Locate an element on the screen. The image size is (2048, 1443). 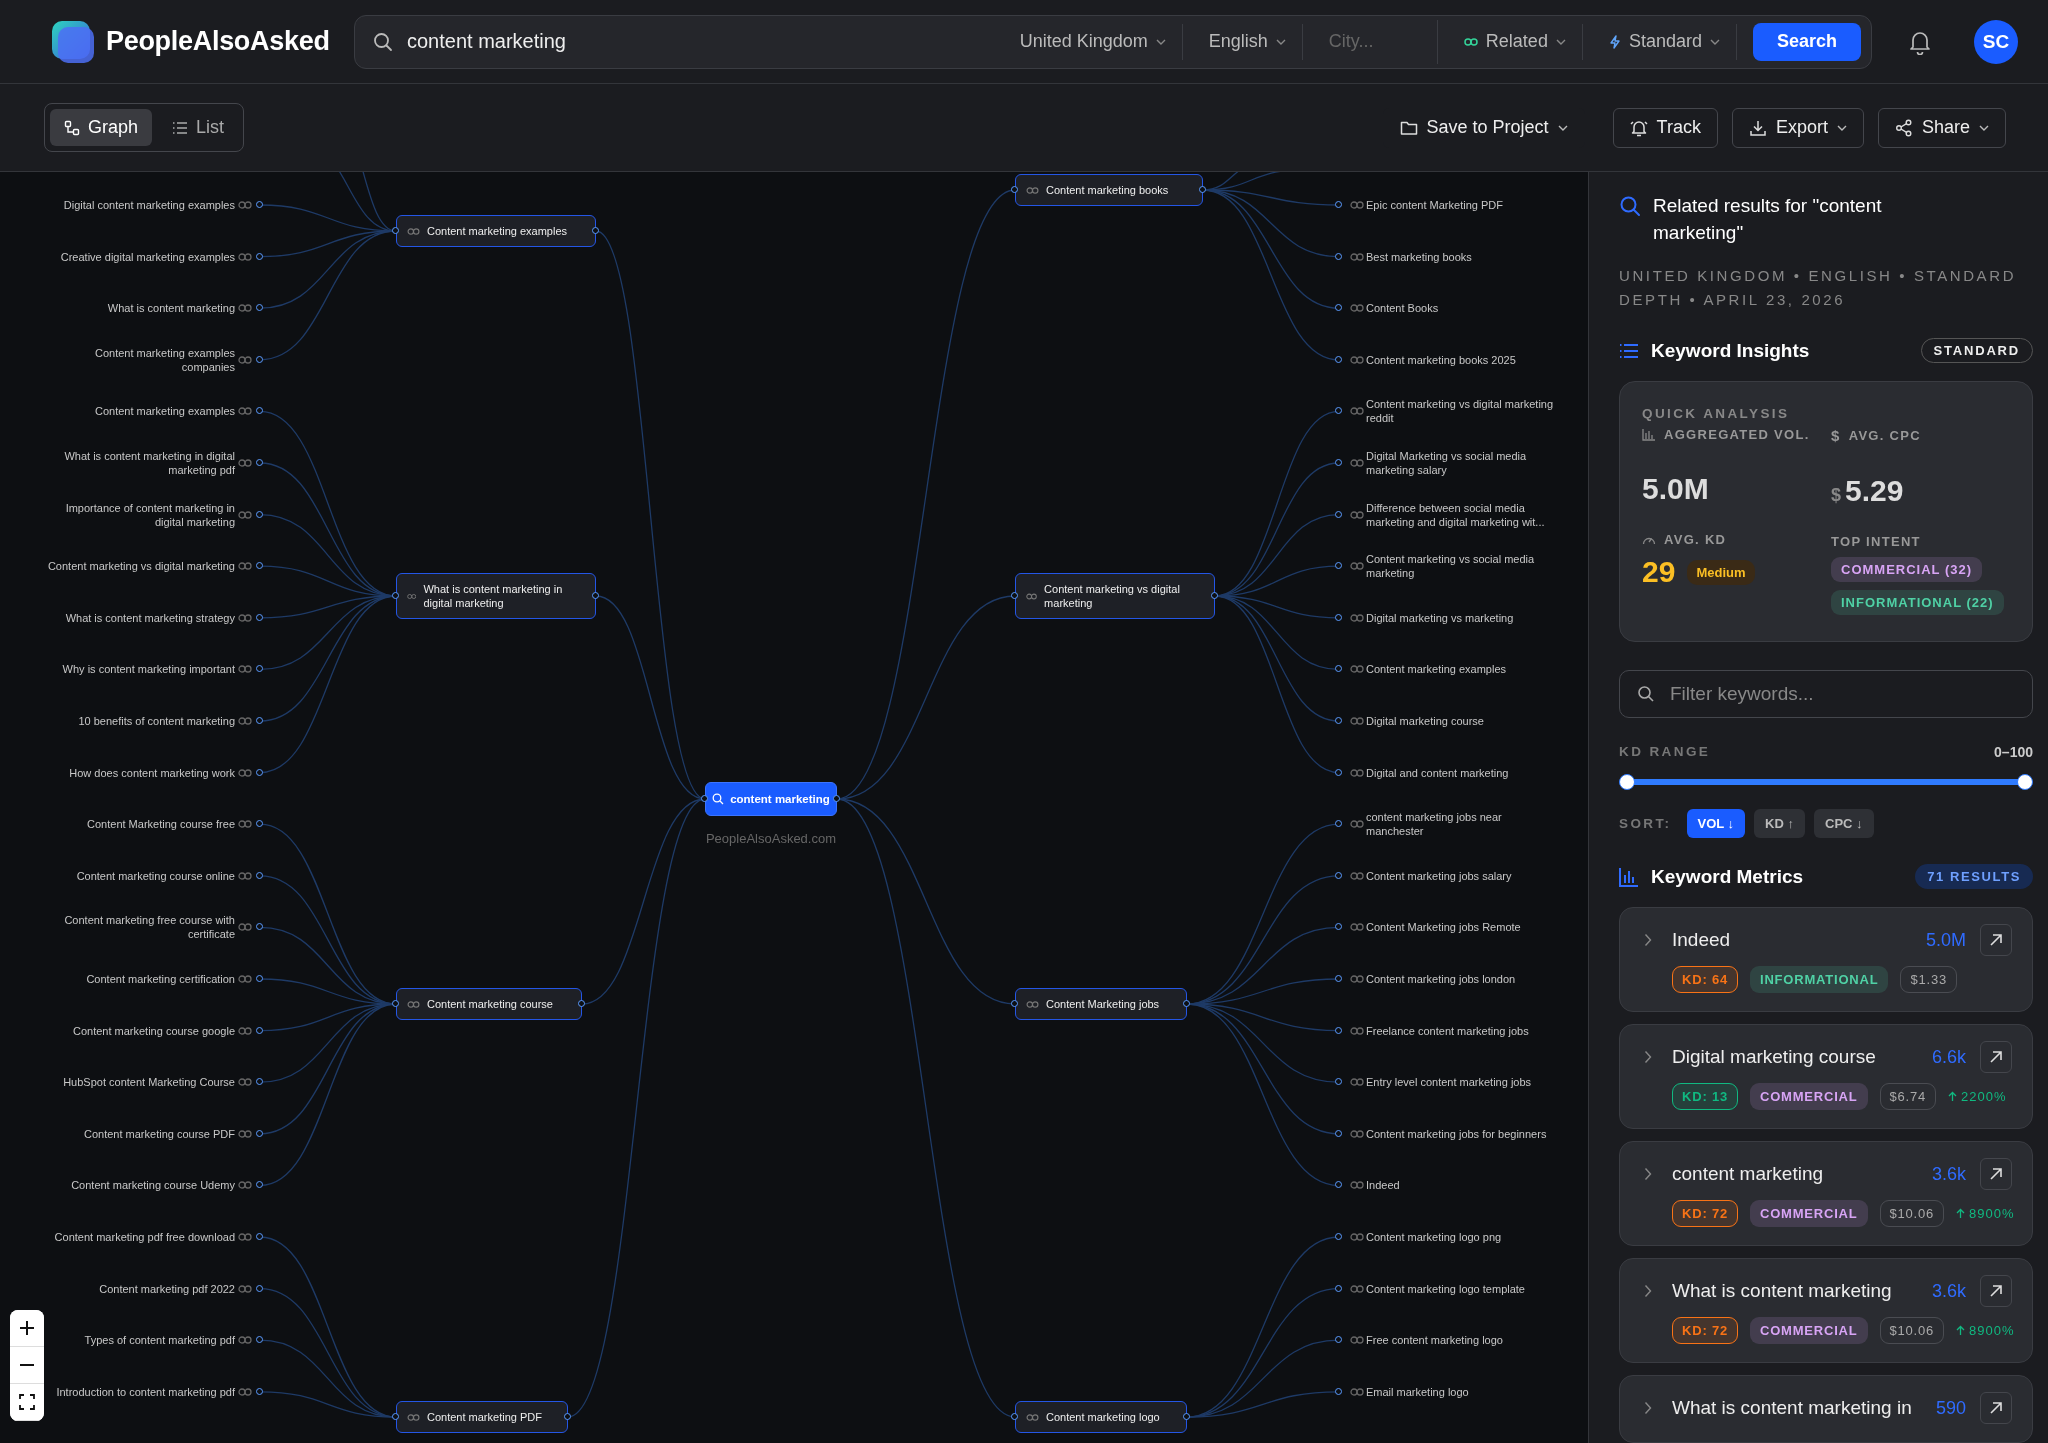
keyword-label: Content Marketing jobs Remote is located at coordinates (1443, 927).